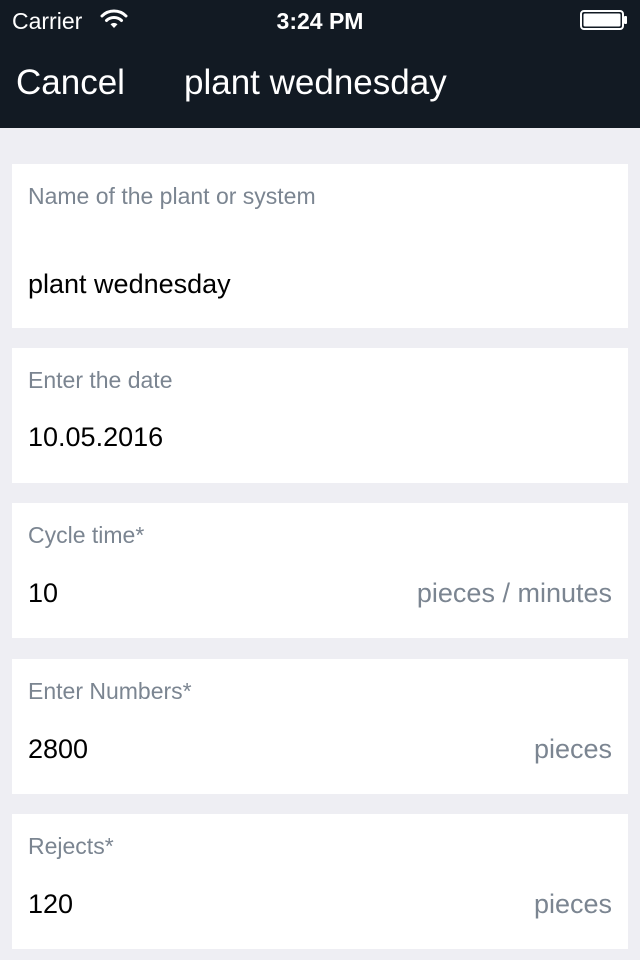 This screenshot has width=640, height=960. I want to click on cycle-time-input: 10, so click(43, 593).